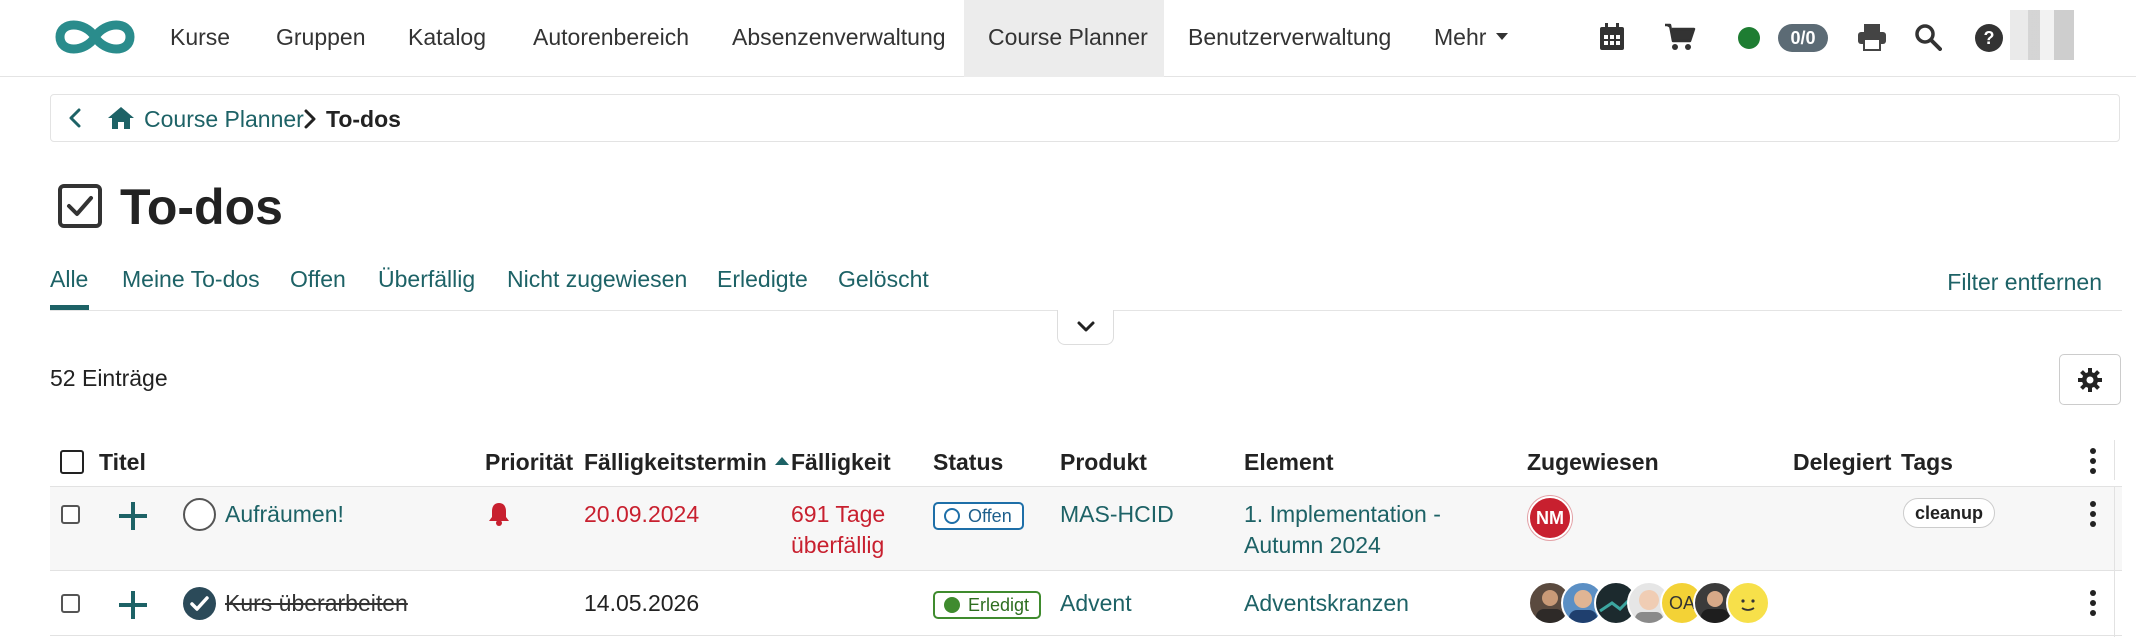 This screenshot has width=2136, height=642. I want to click on header-delegiert: Delegiert, so click(1842, 462).